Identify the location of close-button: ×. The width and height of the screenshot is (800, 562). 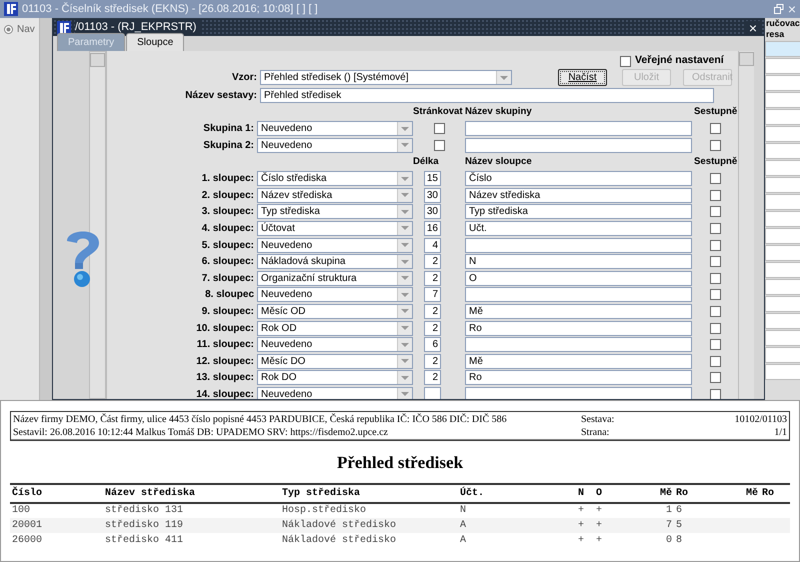
(753, 27).